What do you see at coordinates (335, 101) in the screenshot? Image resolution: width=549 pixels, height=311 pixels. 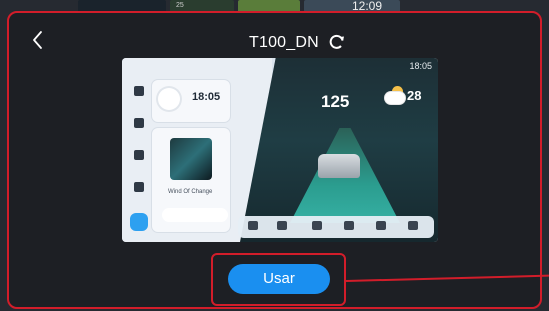 I see `preview-speed: 125` at bounding box center [335, 101].